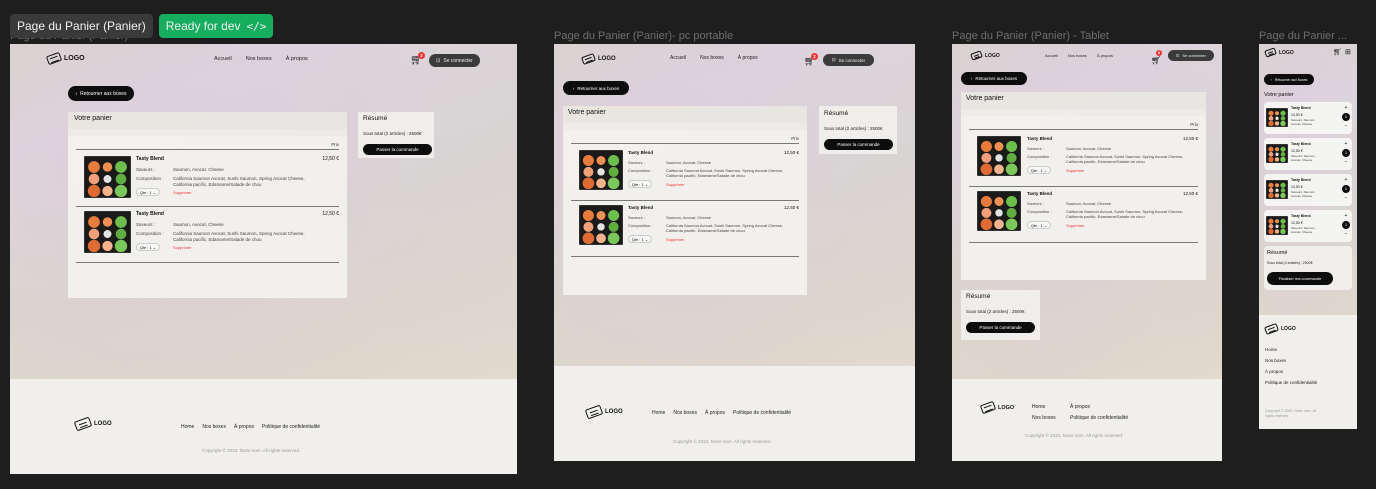 The image size is (1376, 489). Describe the element at coordinates (330, 159) in the screenshot. I see `item-price: 12,50 €` at that location.